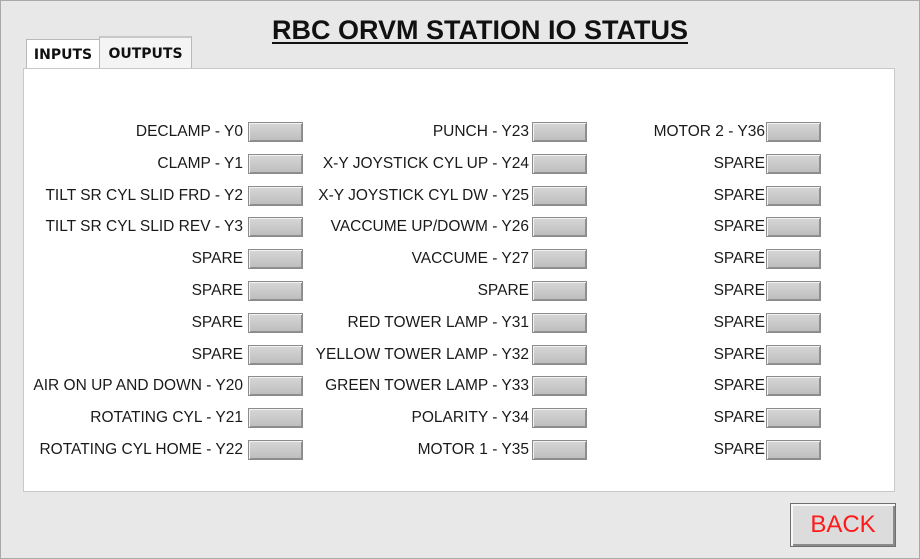 This screenshot has width=920, height=559. Describe the element at coordinates (843, 525) in the screenshot. I see `back-button: BACK` at that location.